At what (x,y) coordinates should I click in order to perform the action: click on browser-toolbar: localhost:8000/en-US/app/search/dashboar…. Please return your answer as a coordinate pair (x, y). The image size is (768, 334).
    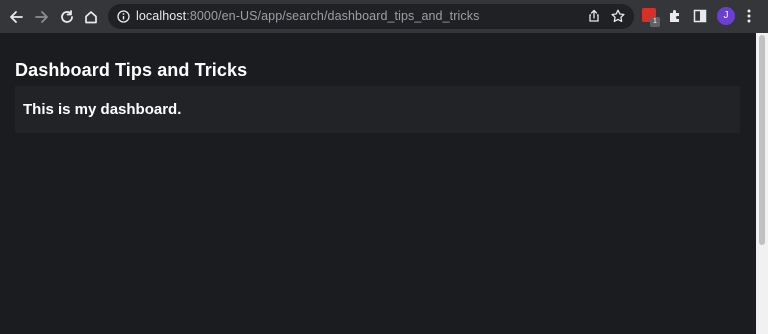
    Looking at the image, I should click on (384, 16).